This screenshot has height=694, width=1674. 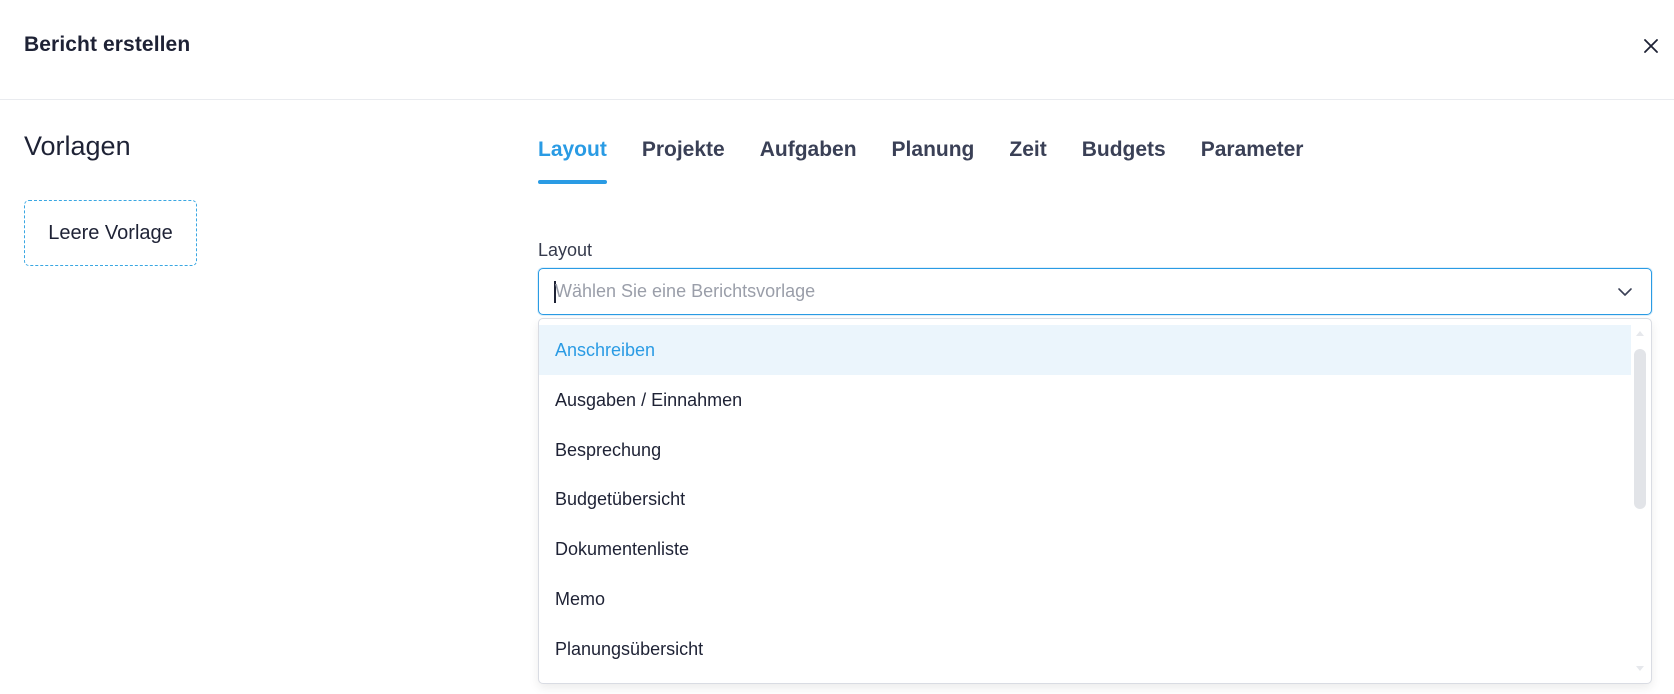 I want to click on dropdown-option-dokumentenliste: Dokumentenliste, so click(x=1085, y=549).